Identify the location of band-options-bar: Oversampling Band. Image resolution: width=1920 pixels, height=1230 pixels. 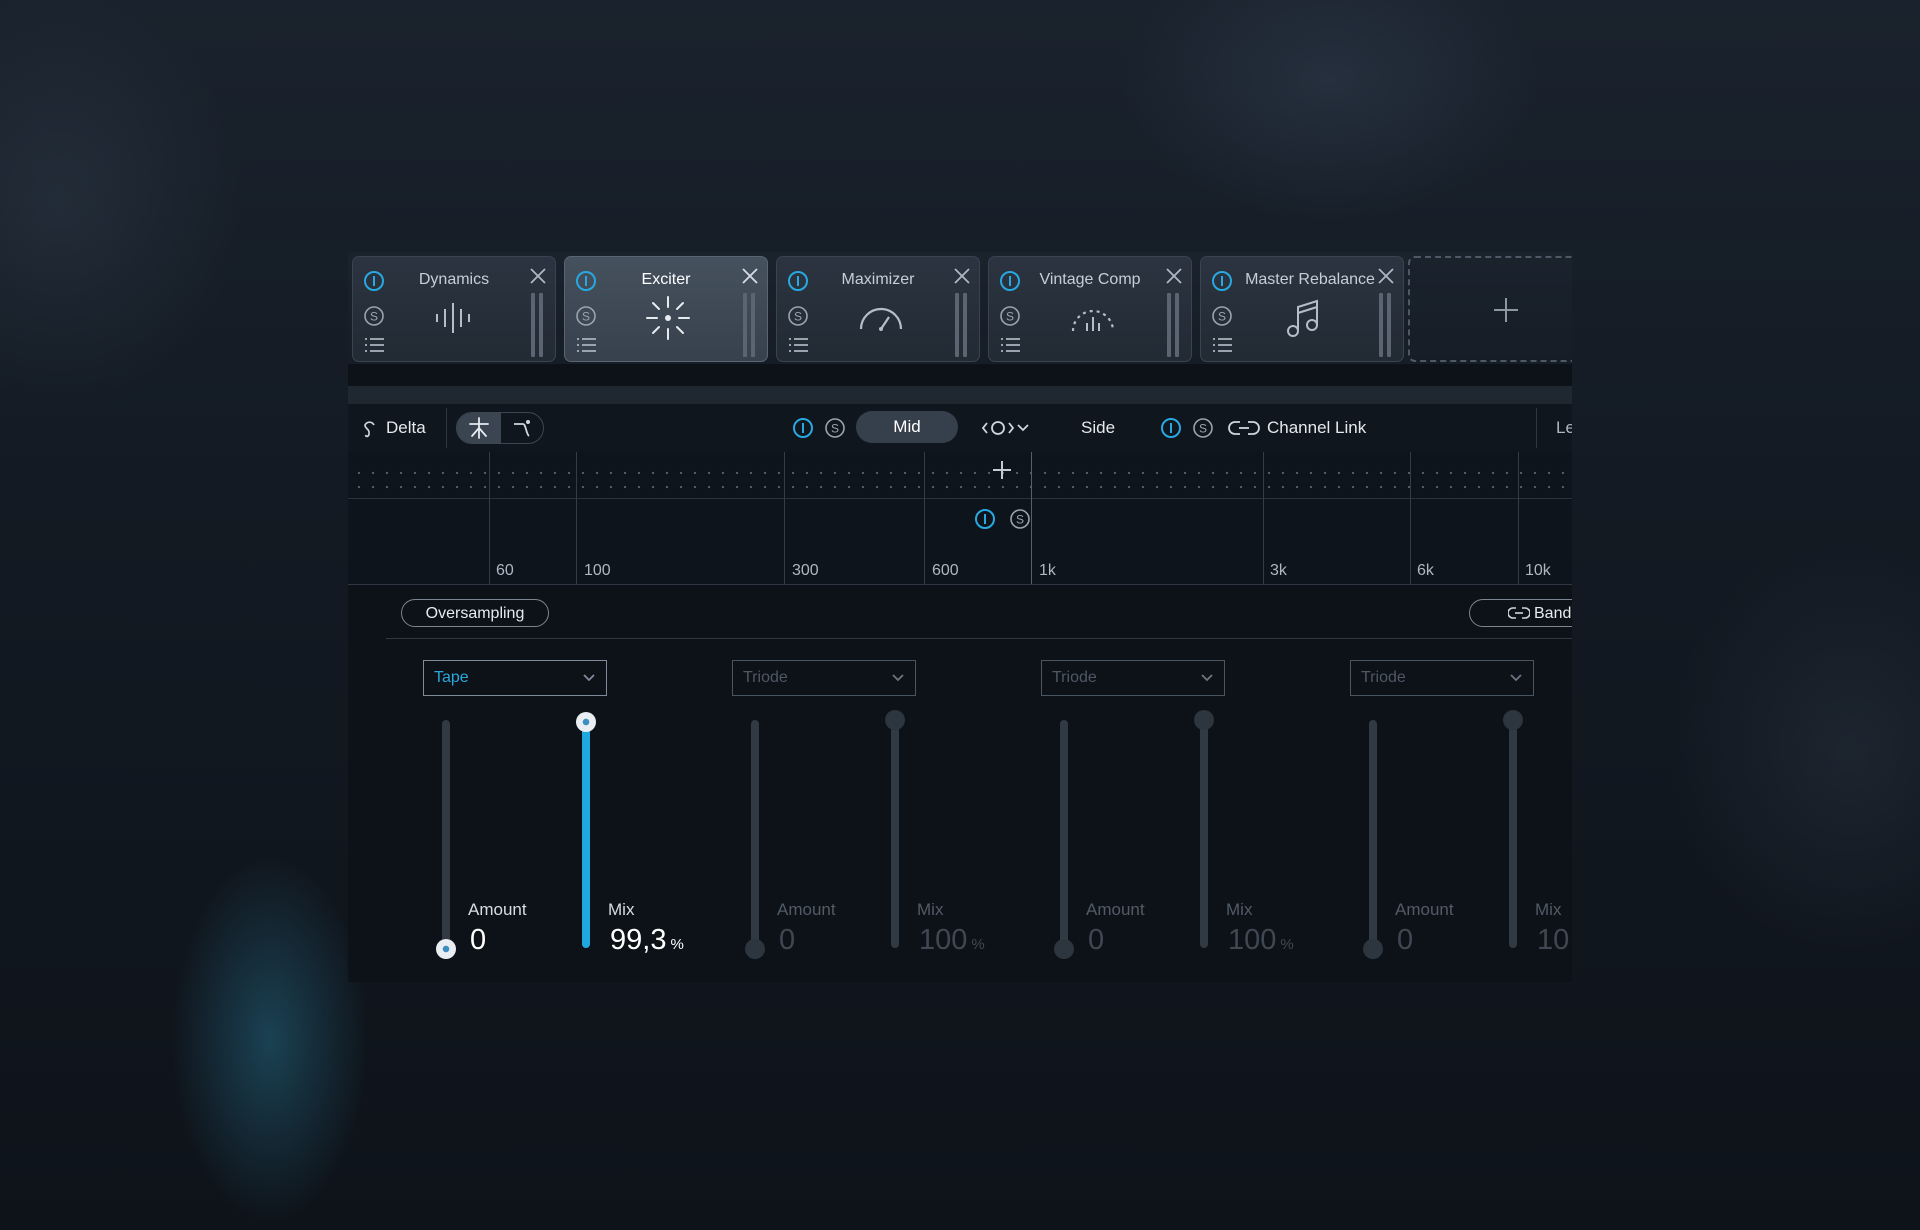
(960, 612).